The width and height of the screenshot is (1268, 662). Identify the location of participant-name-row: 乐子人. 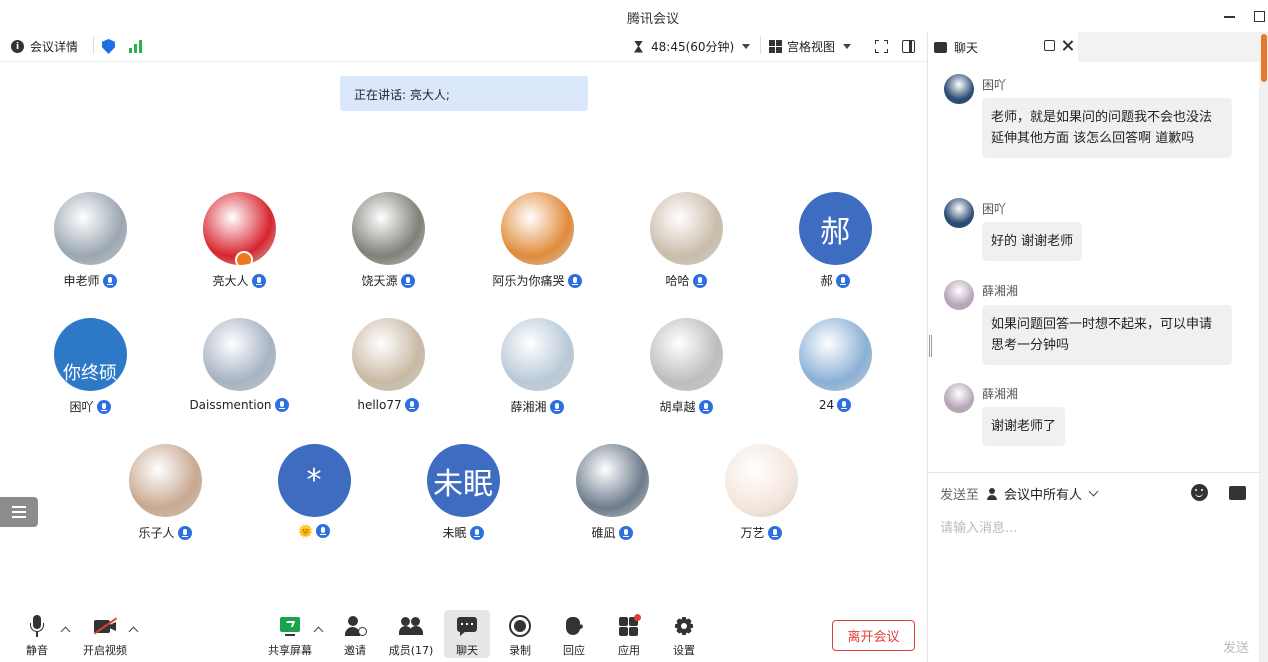
(165, 532).